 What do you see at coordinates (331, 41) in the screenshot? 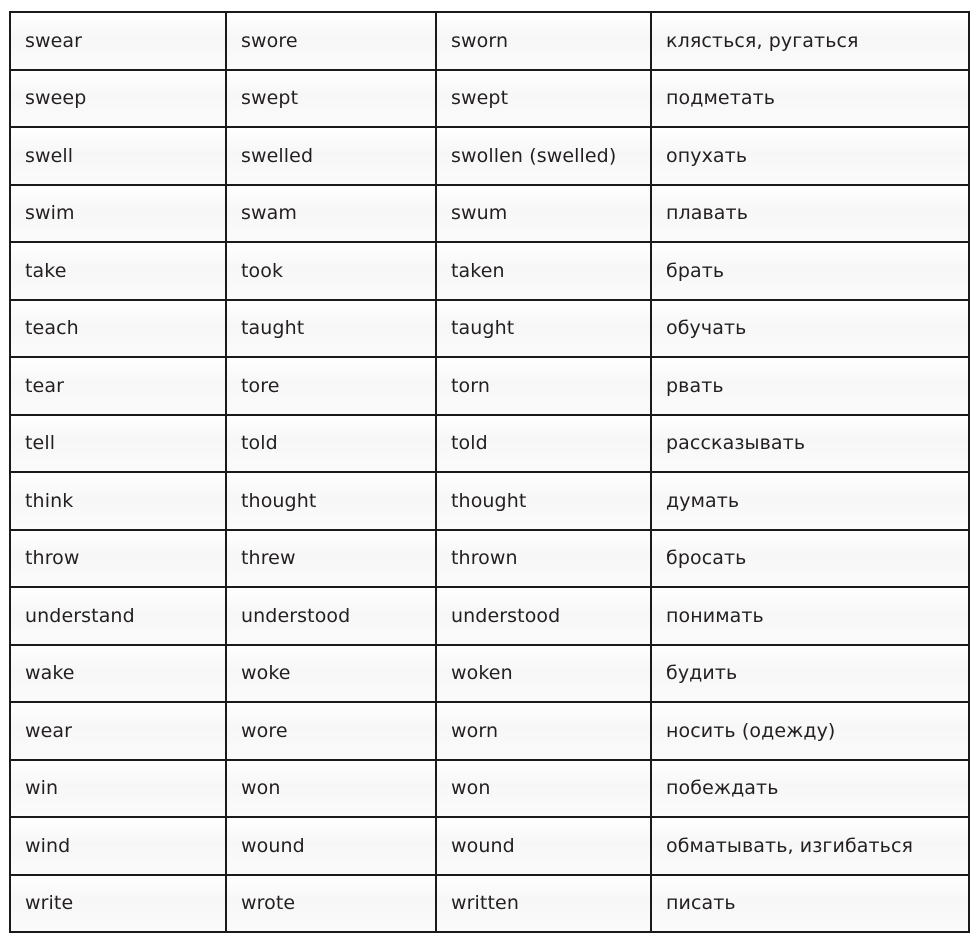
I see `cell-past-simple: swore` at bounding box center [331, 41].